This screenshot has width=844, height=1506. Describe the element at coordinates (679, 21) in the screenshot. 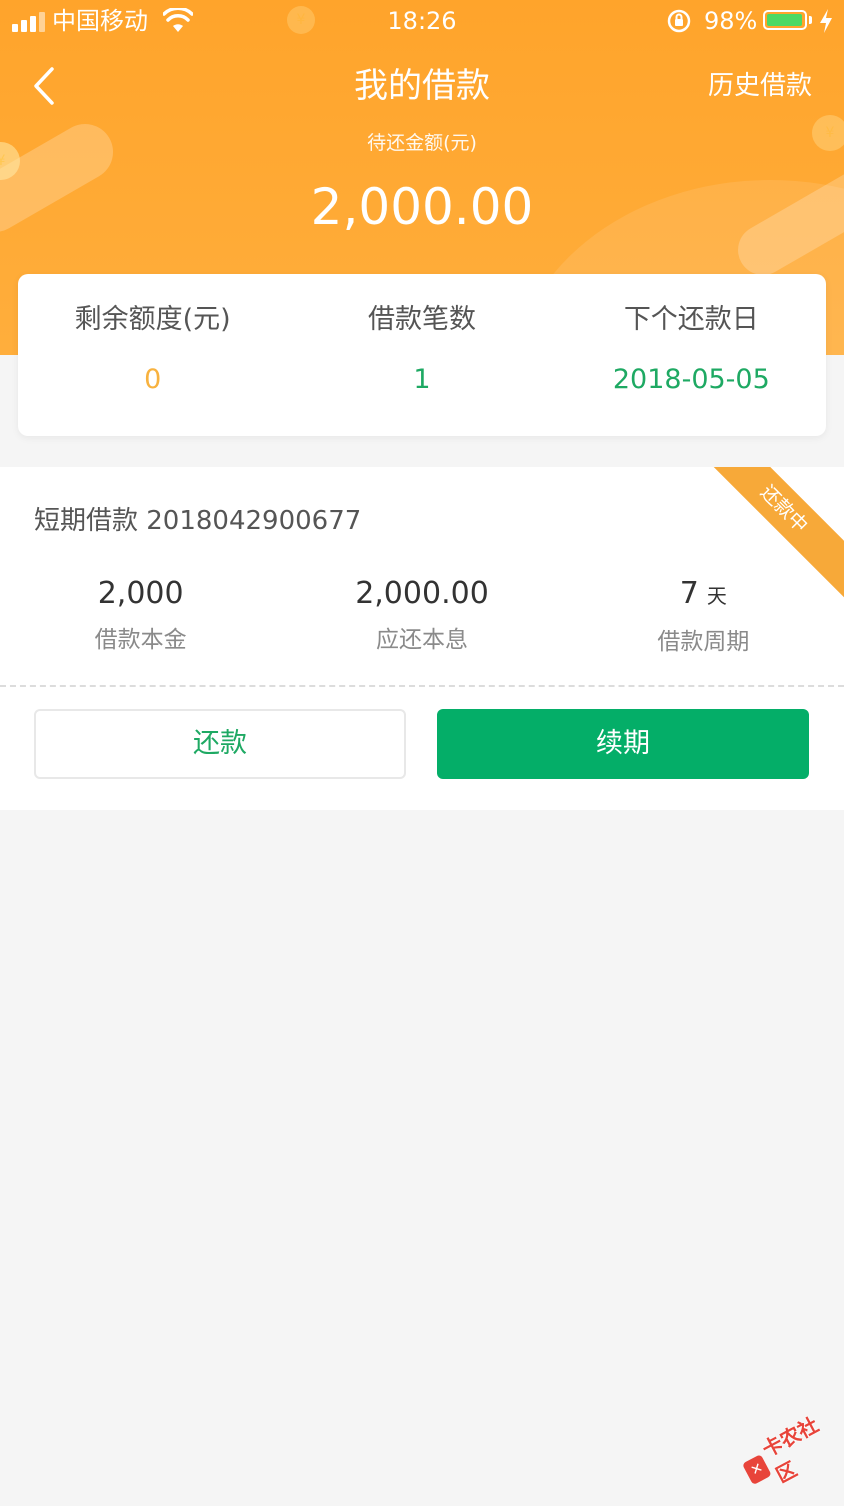

I see `rotation-lock-icon` at that location.